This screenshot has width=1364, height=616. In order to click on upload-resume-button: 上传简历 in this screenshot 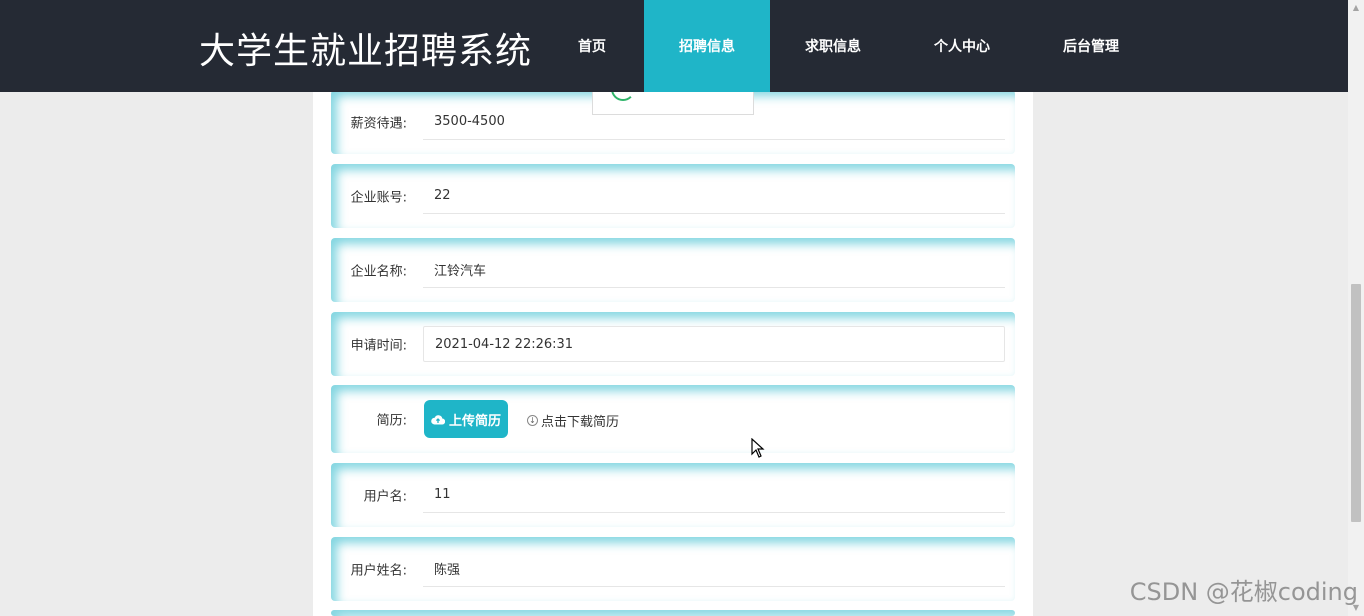, I will do `click(466, 419)`.